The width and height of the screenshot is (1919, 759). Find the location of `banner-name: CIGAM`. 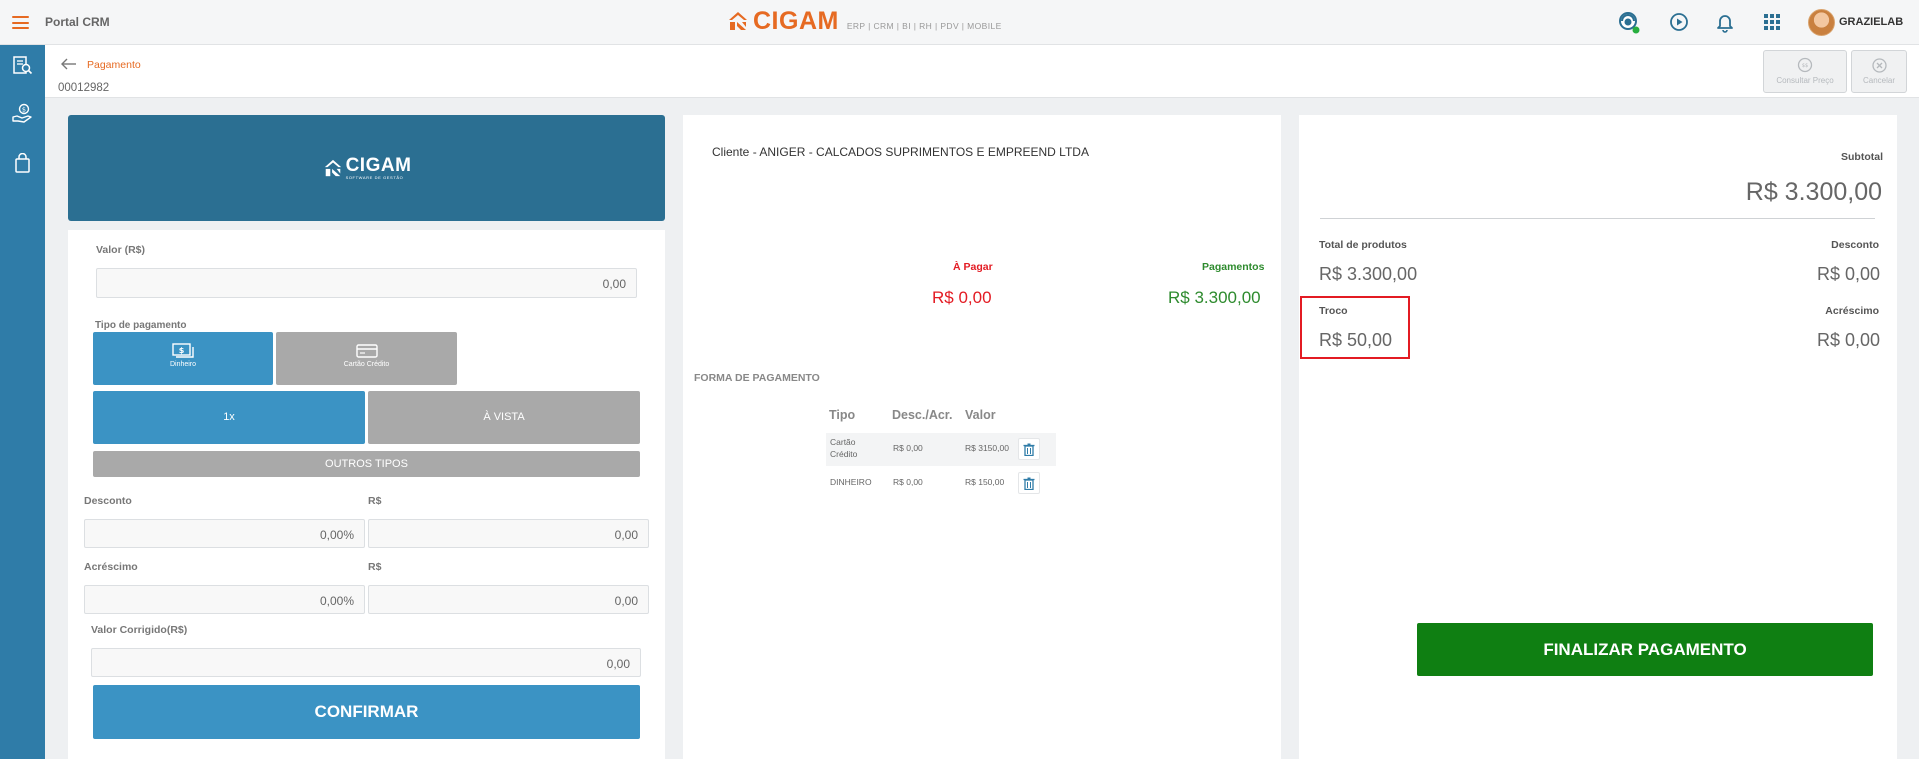

banner-name: CIGAM is located at coordinates (378, 165).